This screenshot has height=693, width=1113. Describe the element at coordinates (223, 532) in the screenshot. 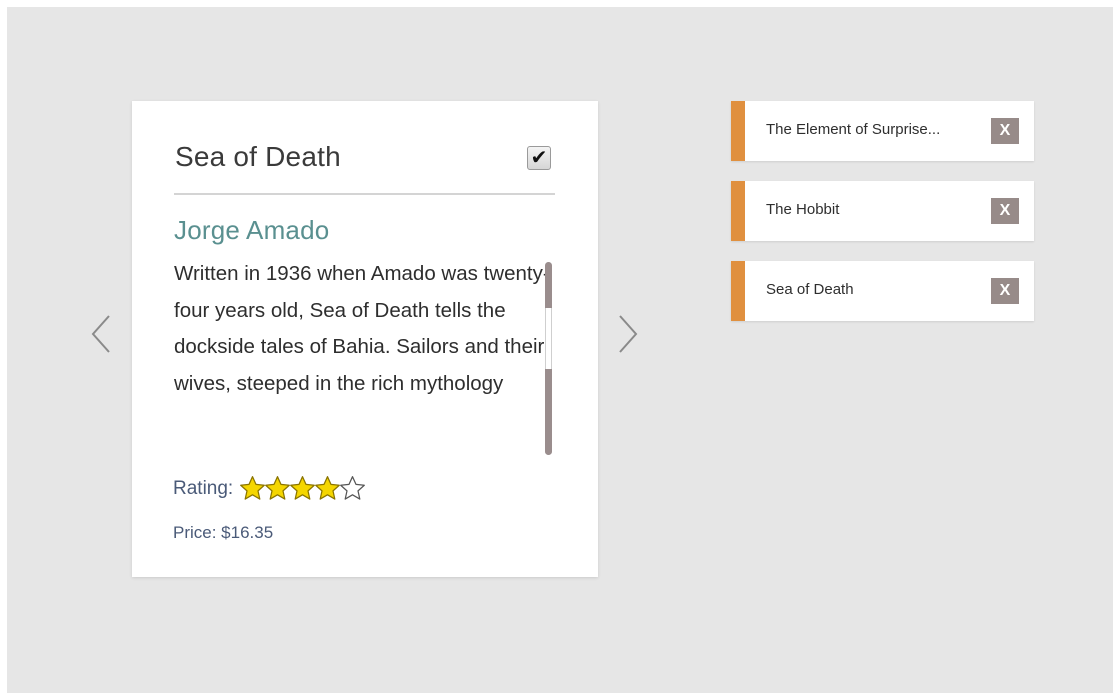

I see `book-price: Price: $16.35` at that location.